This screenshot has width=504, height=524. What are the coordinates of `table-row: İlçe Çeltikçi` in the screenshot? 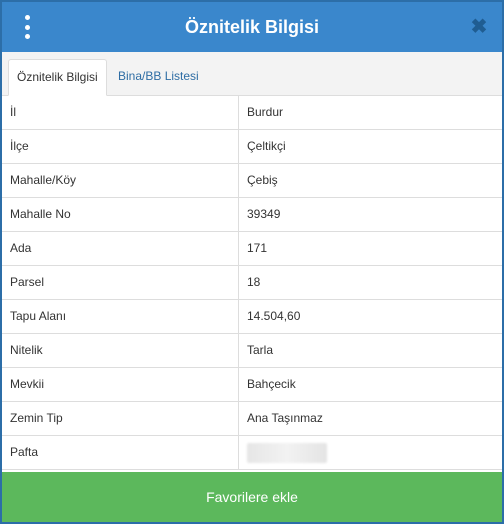 It's located at (252, 147).